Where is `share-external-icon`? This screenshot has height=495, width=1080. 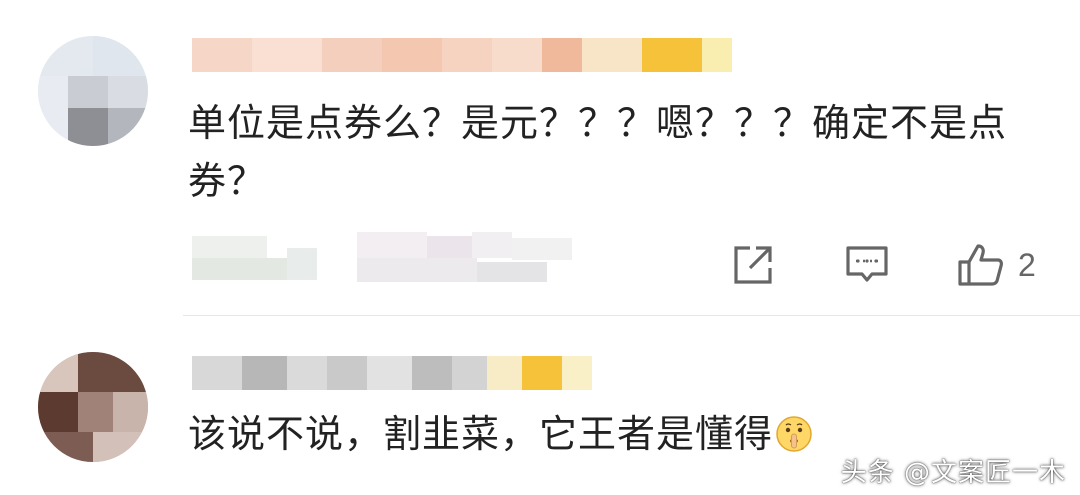
share-external-icon is located at coordinates (753, 265).